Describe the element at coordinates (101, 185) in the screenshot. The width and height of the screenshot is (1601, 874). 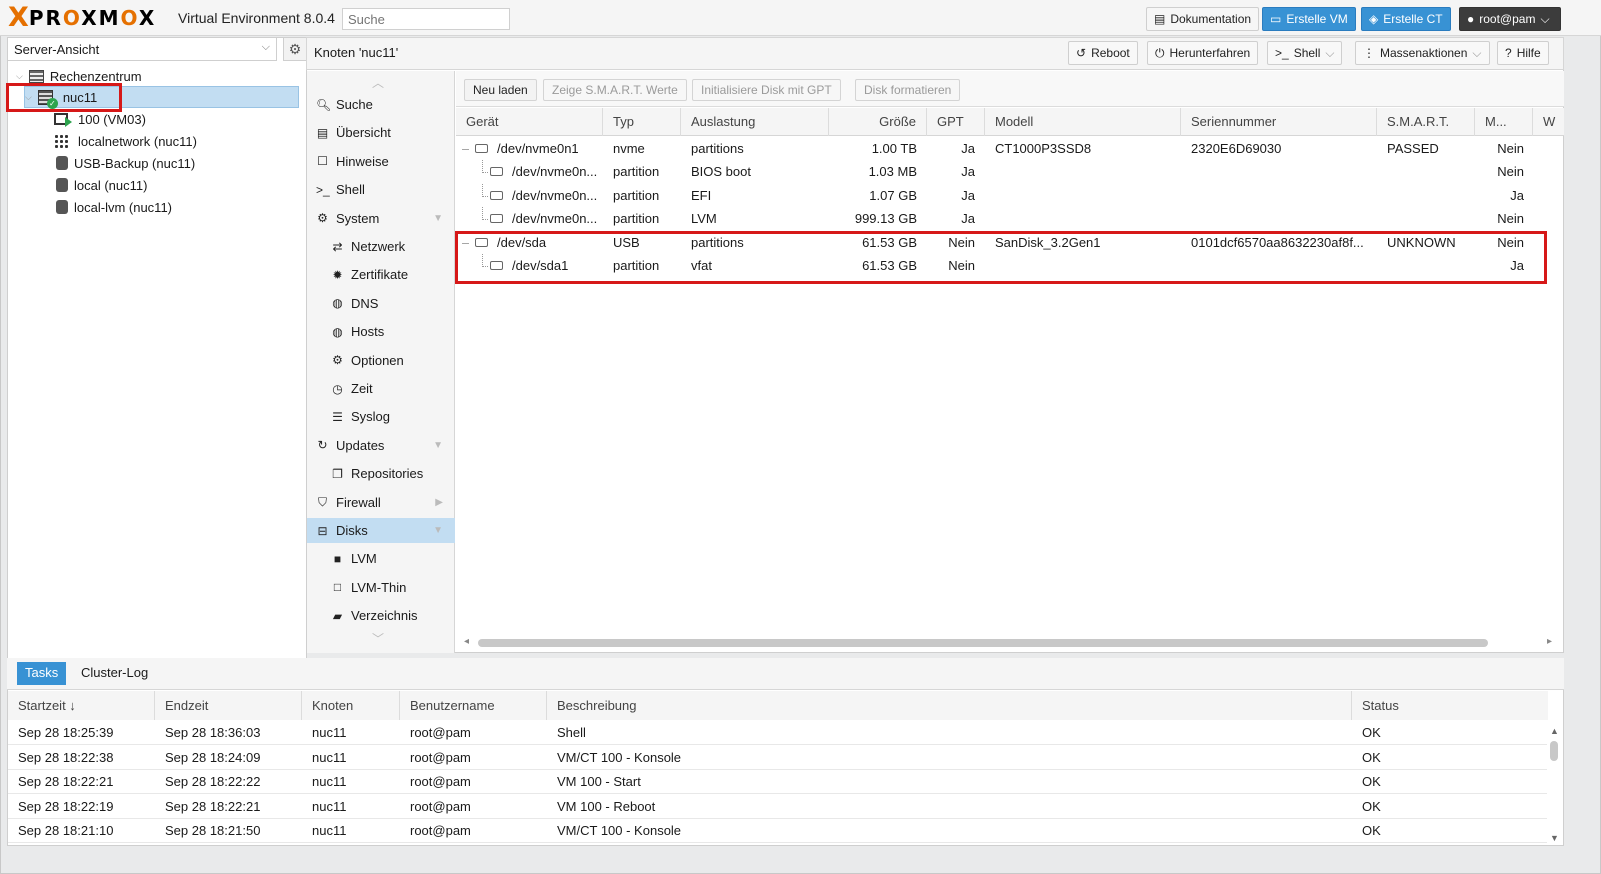
I see `tree-node-local: local (nuc11)` at that location.